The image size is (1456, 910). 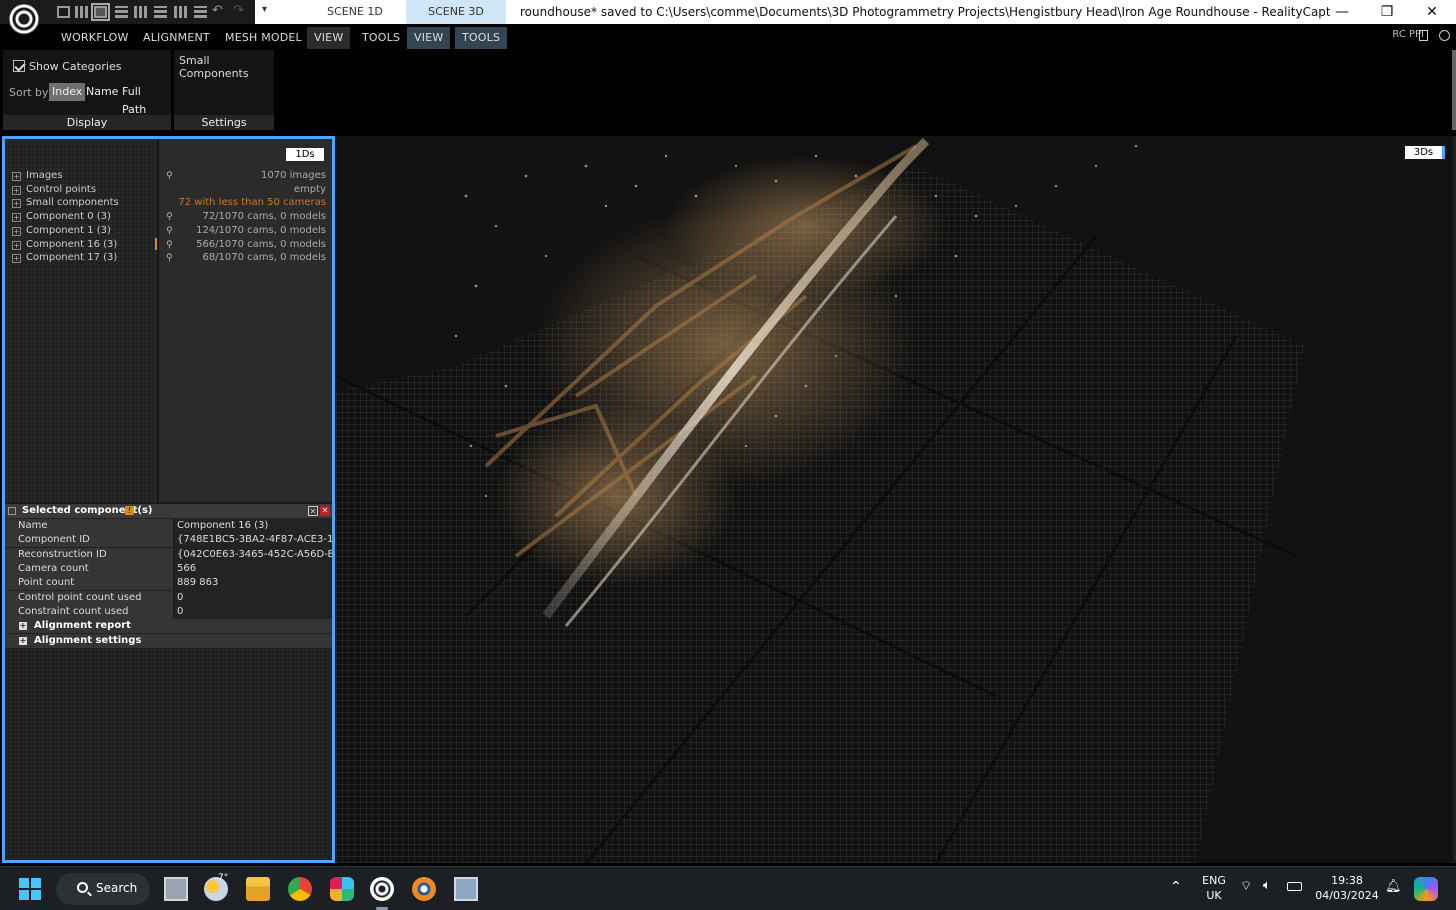 I want to click on windows-start-icon, so click(x=30, y=889).